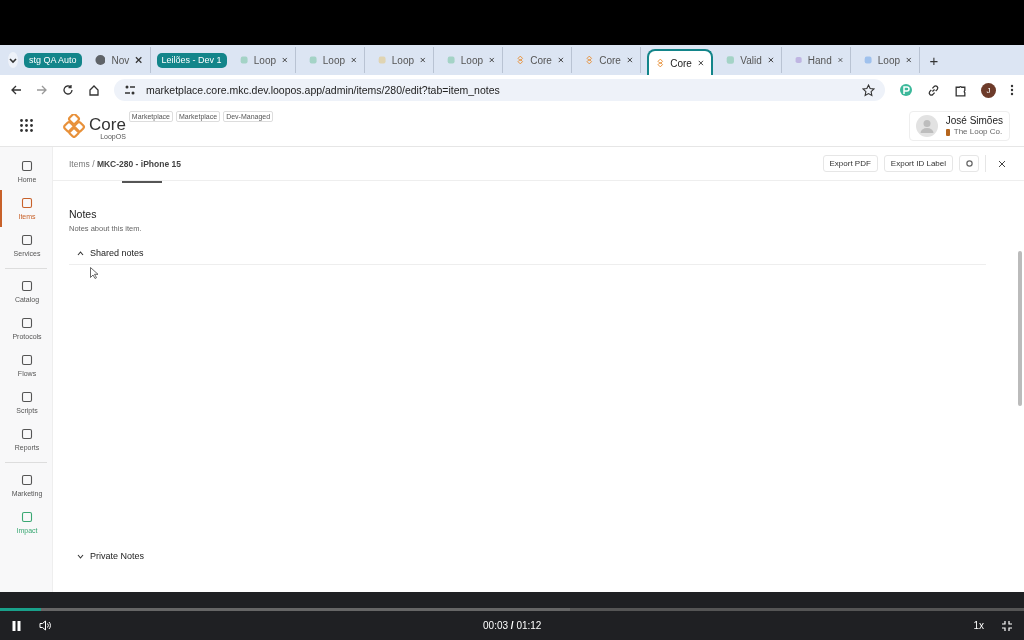  I want to click on tab-title: Nov, so click(120, 60).